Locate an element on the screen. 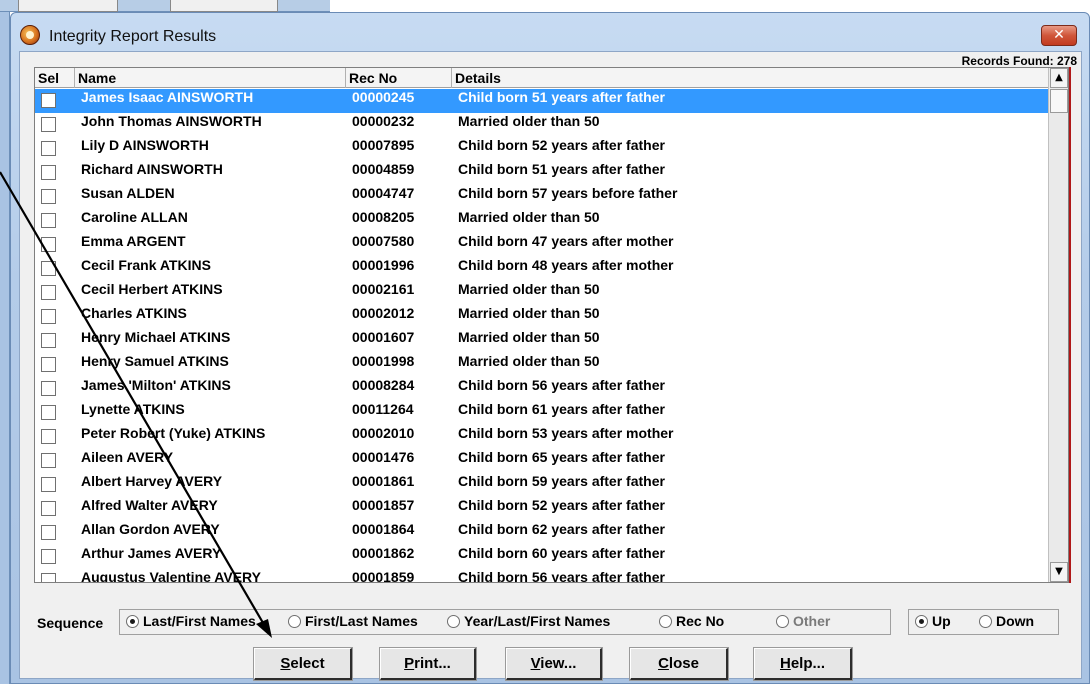 This screenshot has width=1090, height=684. row-rec-no: 00001859 is located at coordinates (383, 576).